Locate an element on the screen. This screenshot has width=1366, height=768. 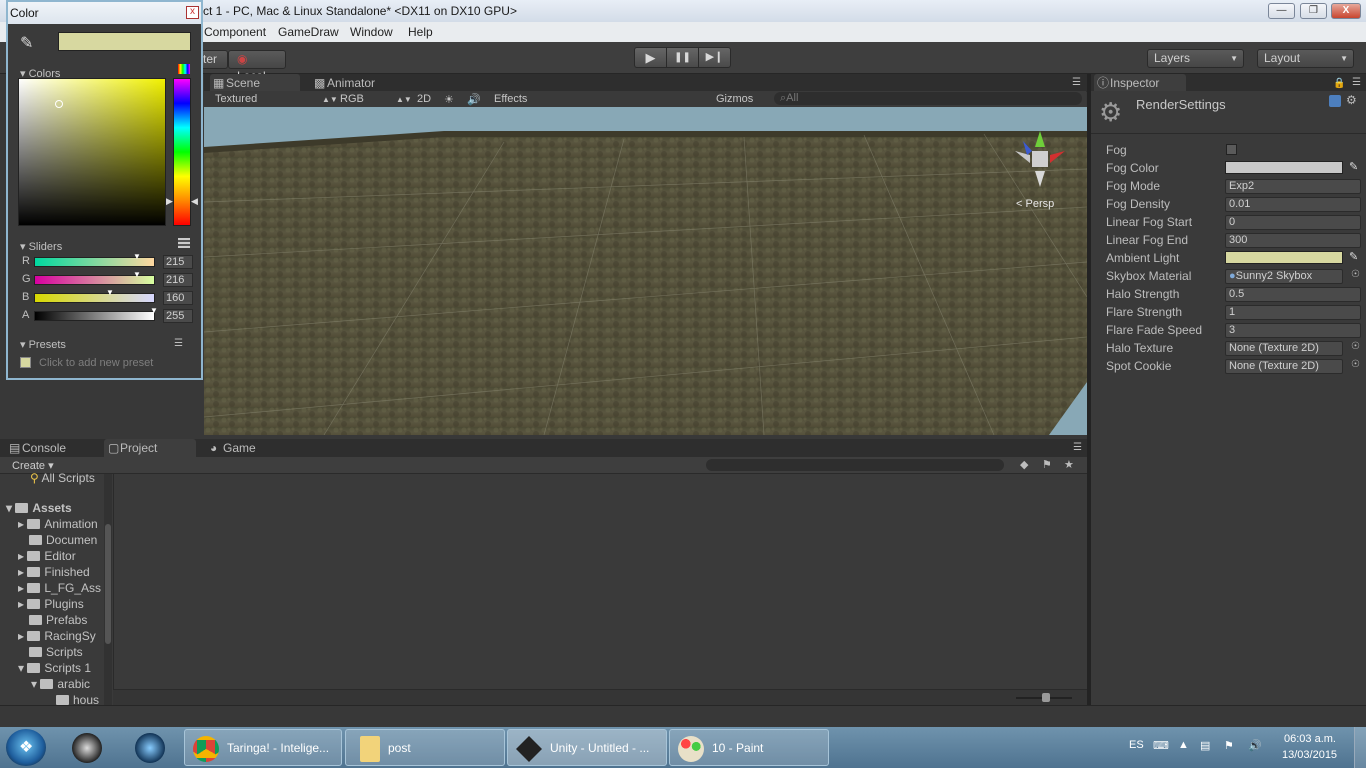
network-icon: ▤ is located at coordinates (1205, 745).